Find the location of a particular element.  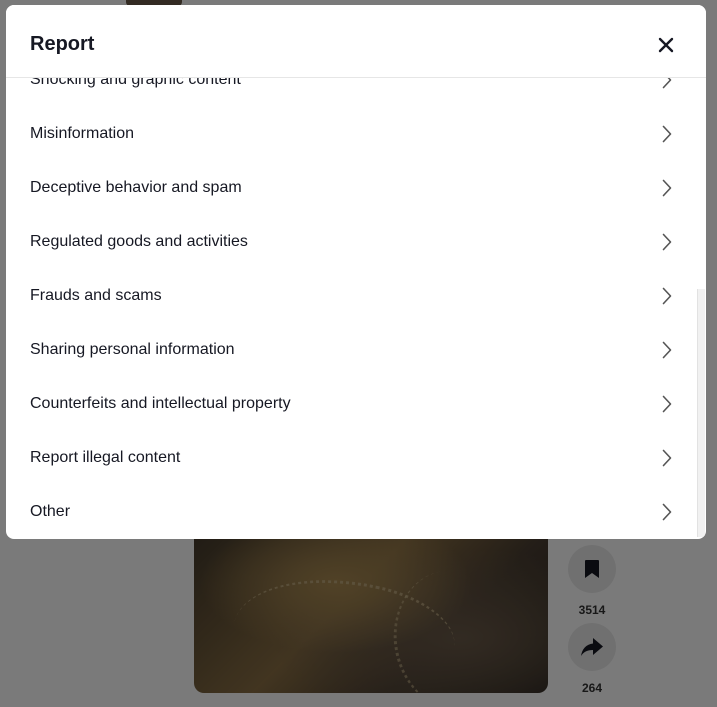

report-reason-label: Frauds and scams is located at coordinates (96, 295).